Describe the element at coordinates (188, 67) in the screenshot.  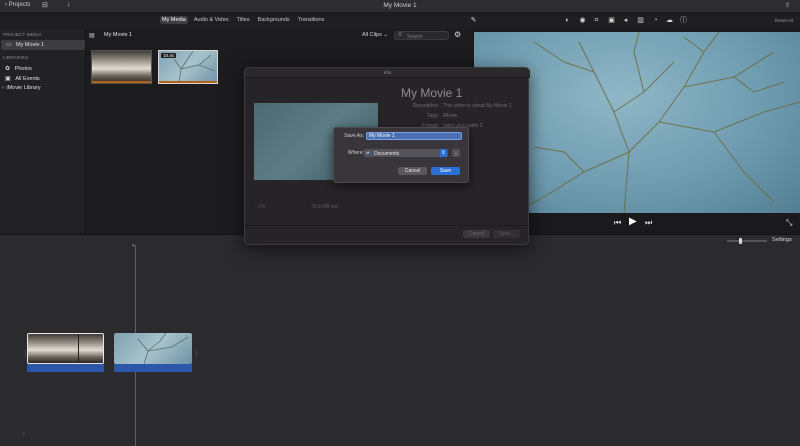
I see `media-clip-2: 10.4s` at that location.